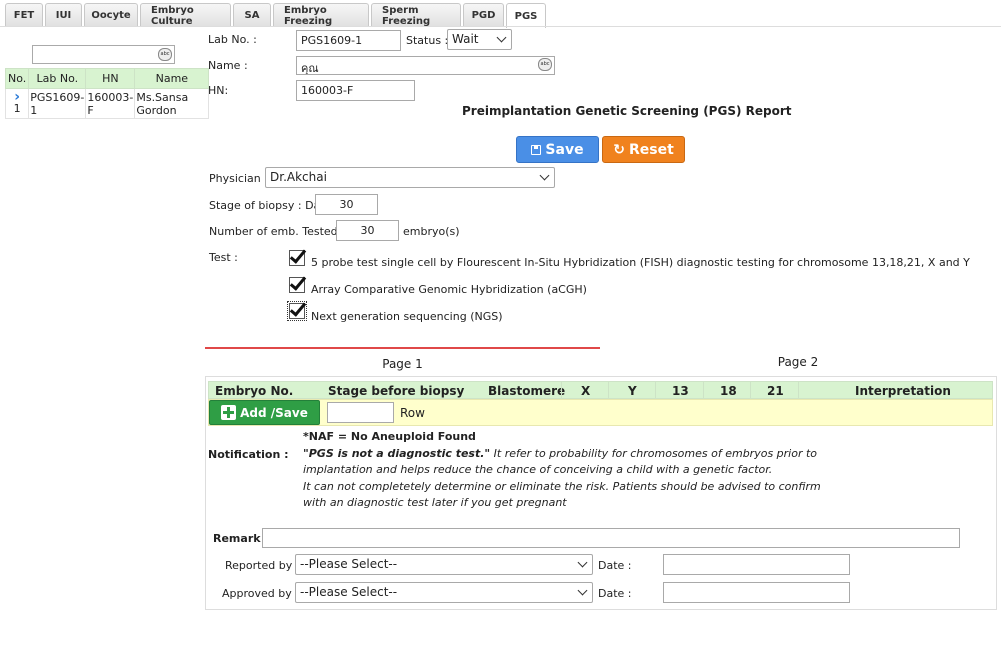 The width and height of the screenshot is (1001, 648). What do you see at coordinates (110, 103) in the screenshot?
I see `row-hn: 160003-F` at bounding box center [110, 103].